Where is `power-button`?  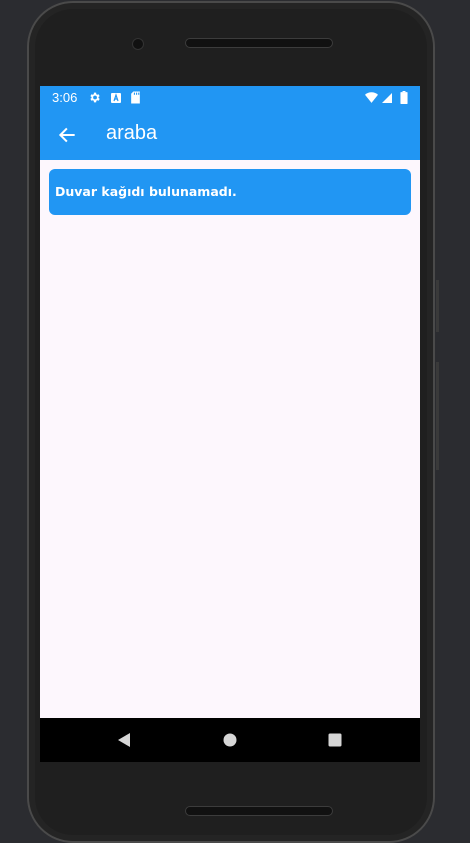 power-button is located at coordinates (437, 416).